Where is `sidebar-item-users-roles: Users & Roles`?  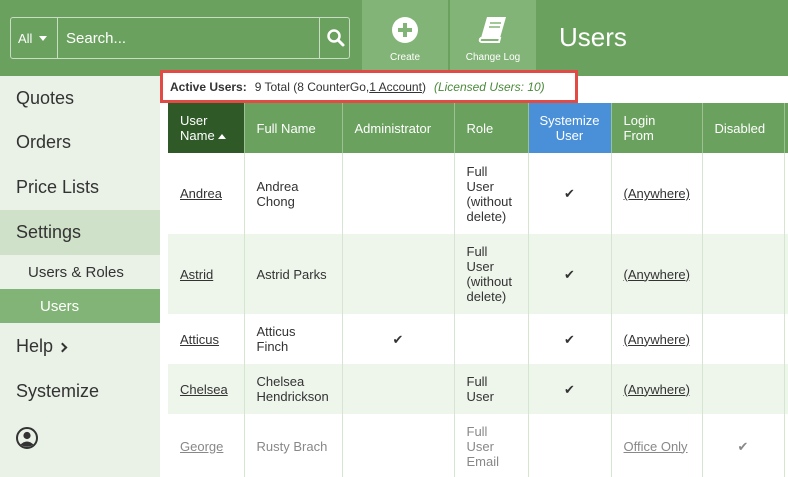
sidebar-item-users-roles: Users & Roles is located at coordinates (80, 272).